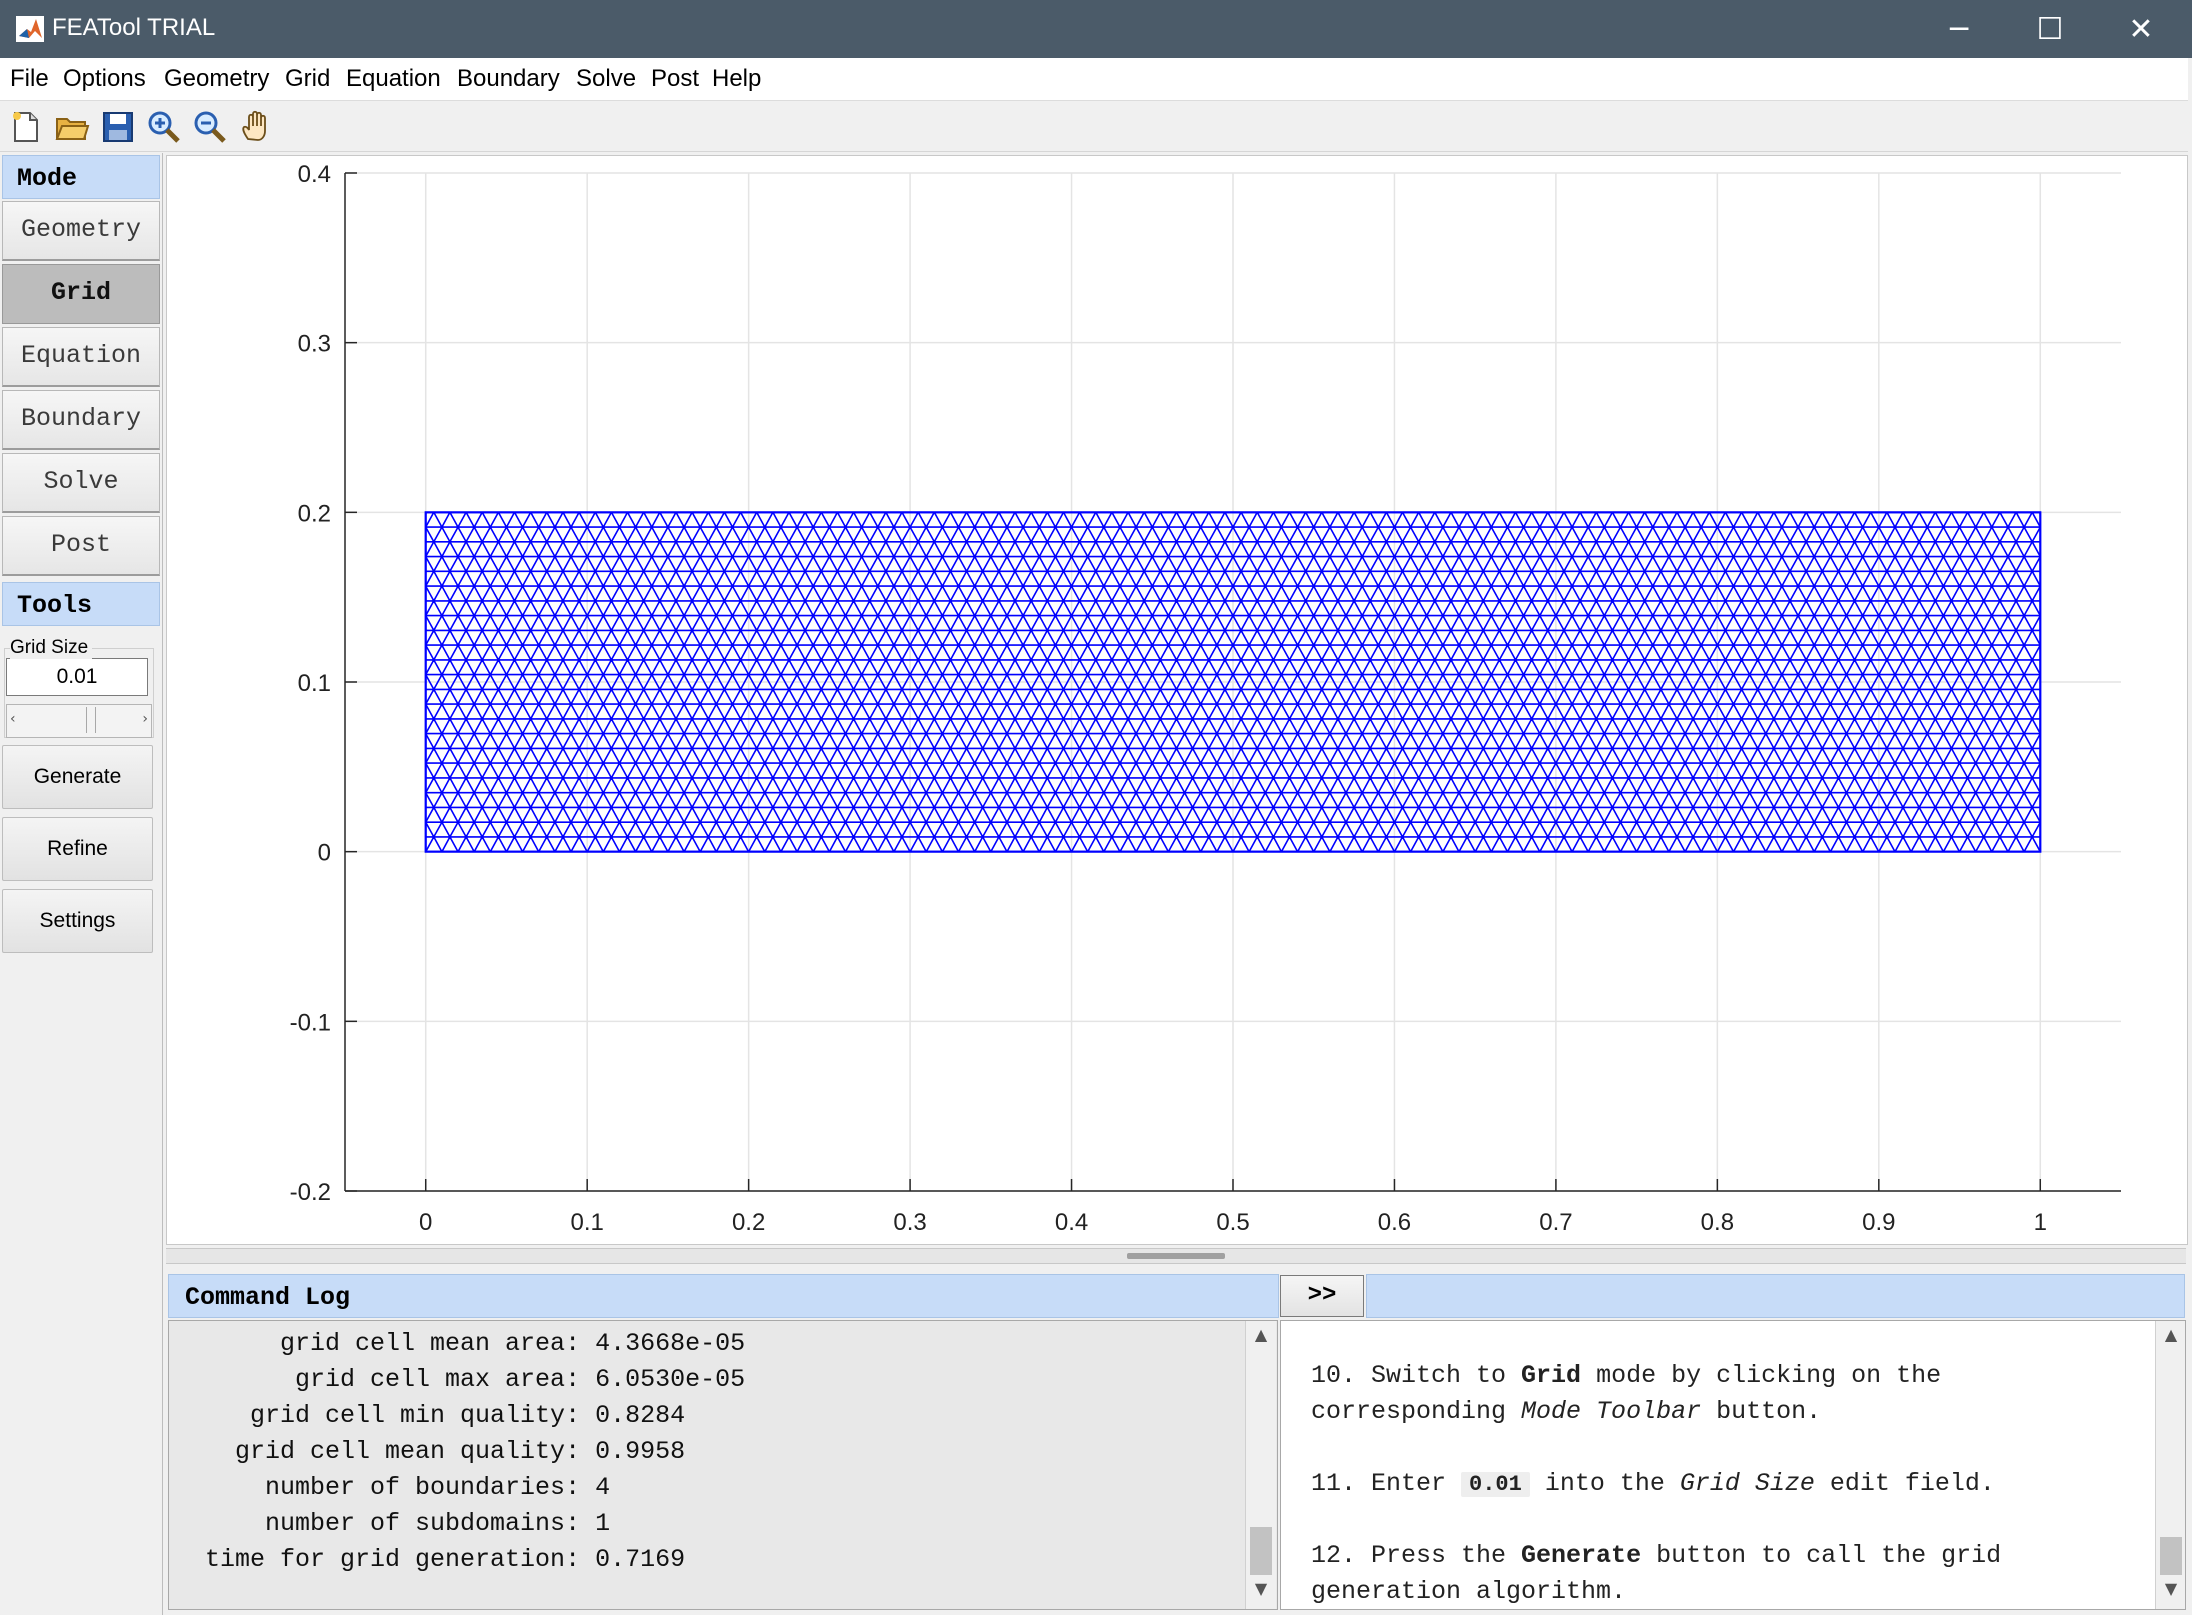 Image resolution: width=2192 pixels, height=1615 pixels. Describe the element at coordinates (1775, 1296) in the screenshot. I see `help-header` at that location.